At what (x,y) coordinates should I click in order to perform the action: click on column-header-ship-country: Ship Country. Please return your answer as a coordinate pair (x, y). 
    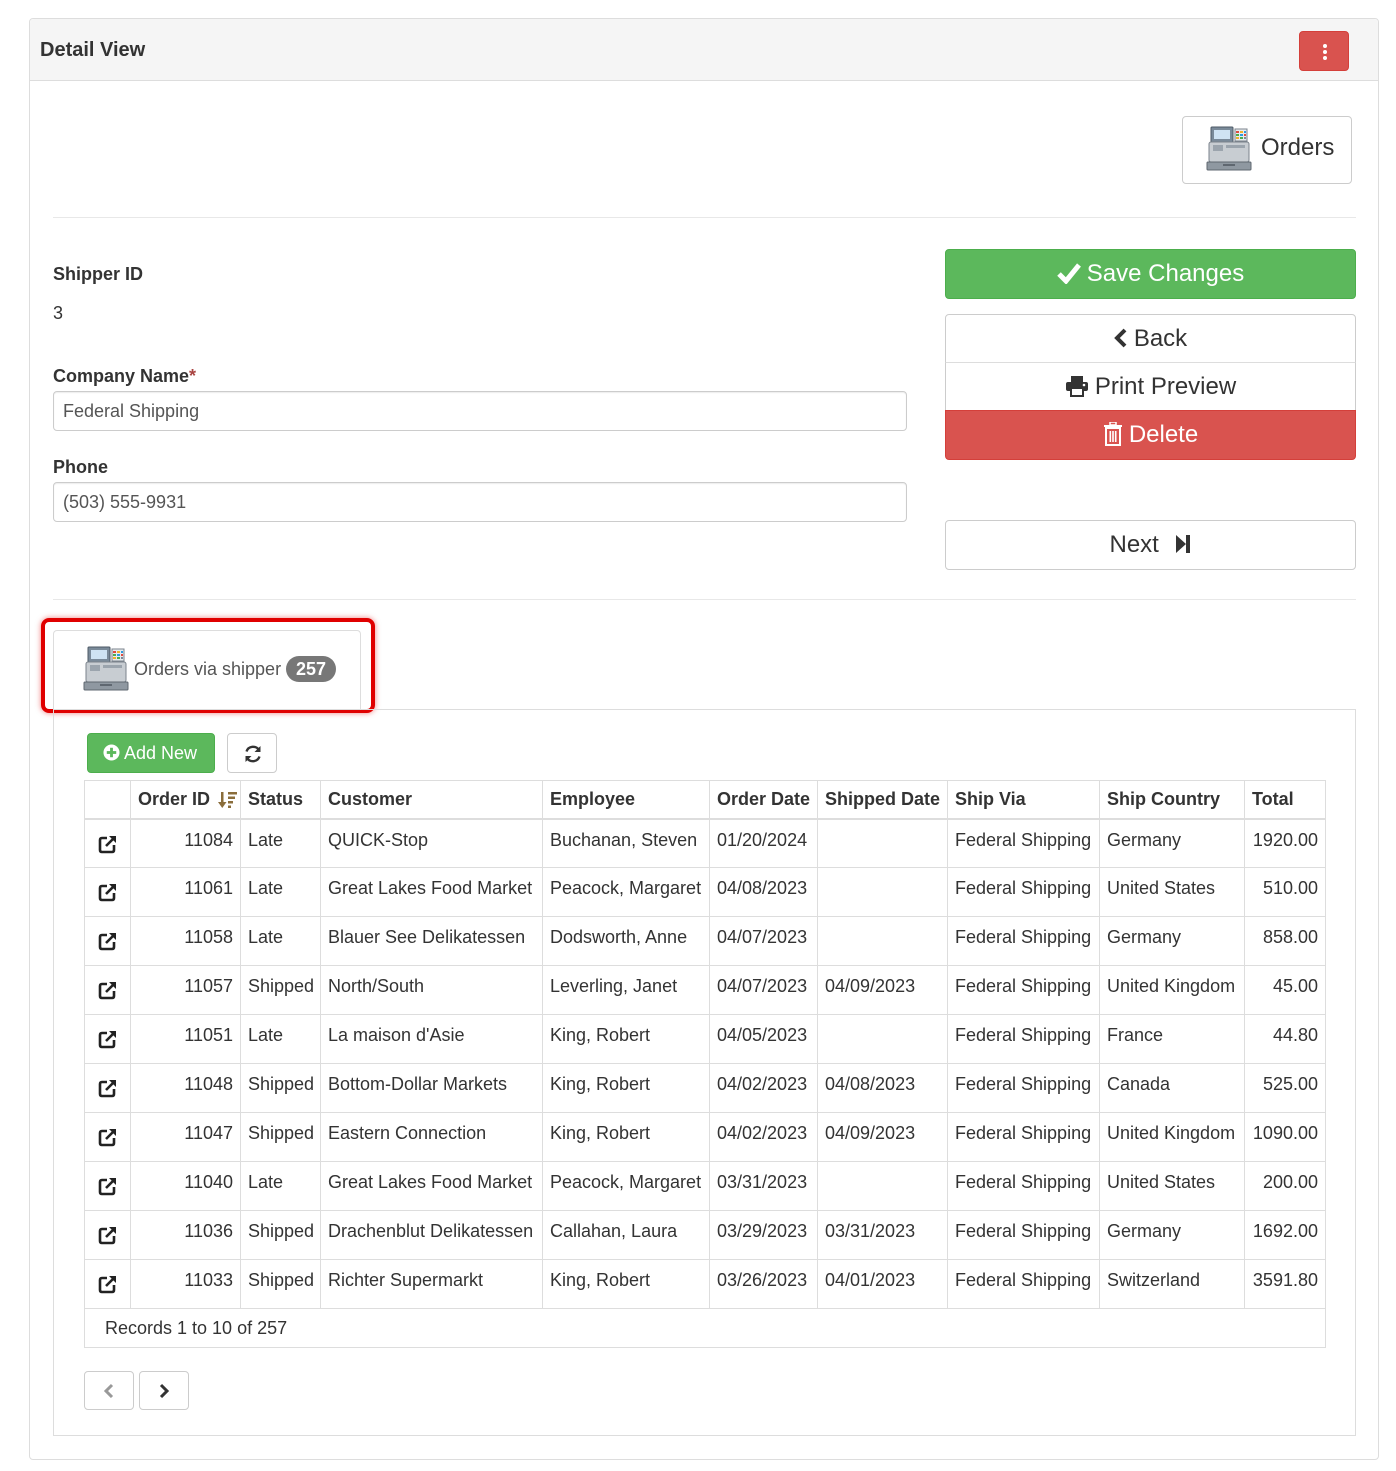
    Looking at the image, I should click on (1172, 800).